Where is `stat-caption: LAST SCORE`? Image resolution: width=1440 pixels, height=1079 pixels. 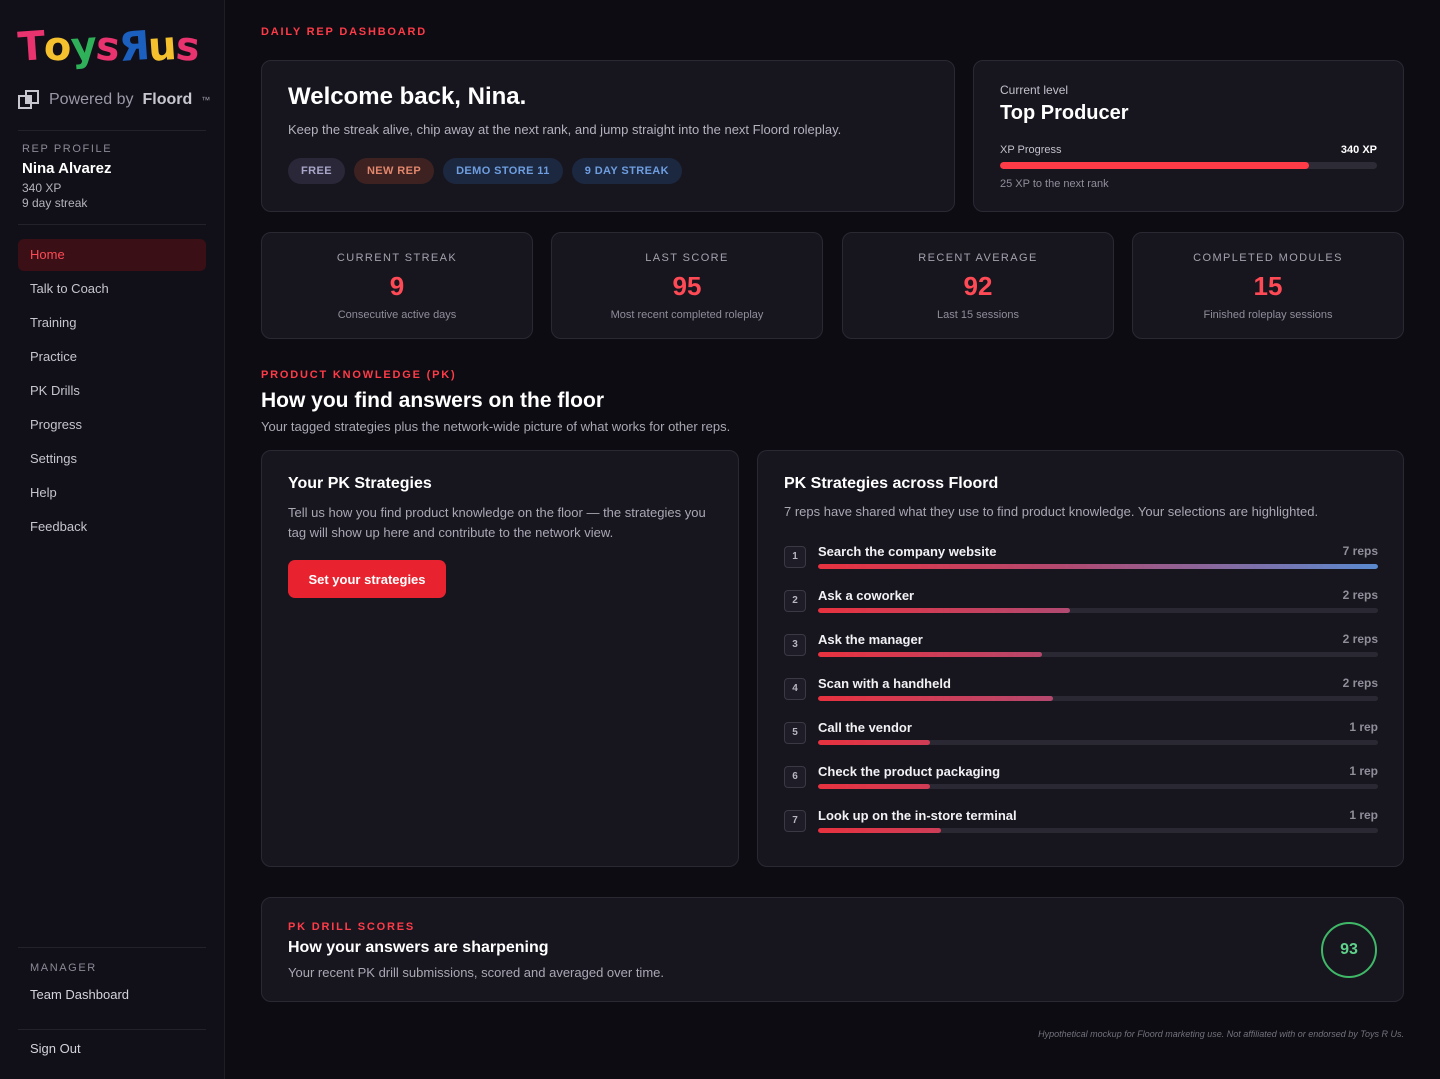 stat-caption: LAST SCORE is located at coordinates (687, 258).